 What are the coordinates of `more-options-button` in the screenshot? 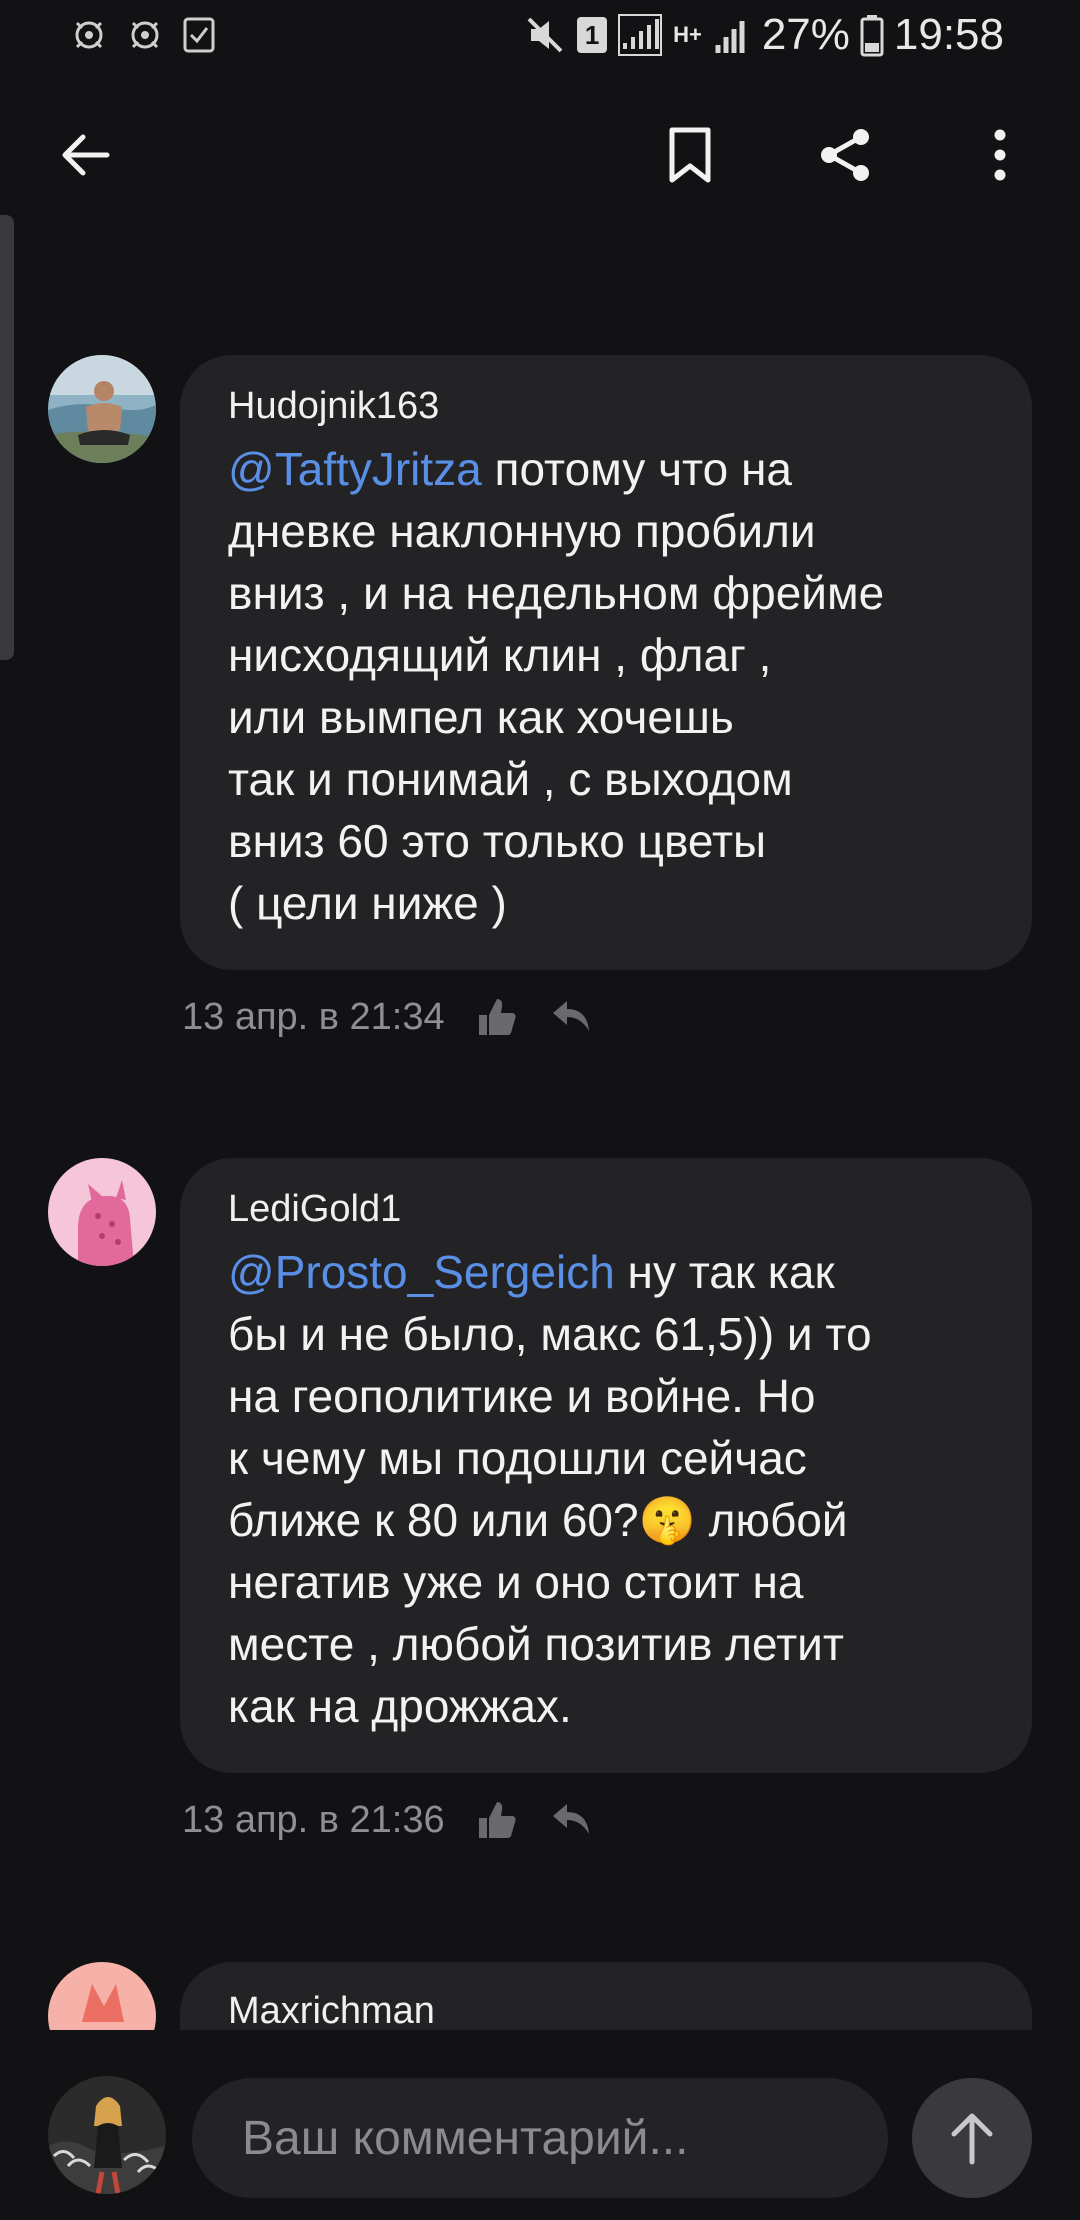 It's located at (1000, 155).